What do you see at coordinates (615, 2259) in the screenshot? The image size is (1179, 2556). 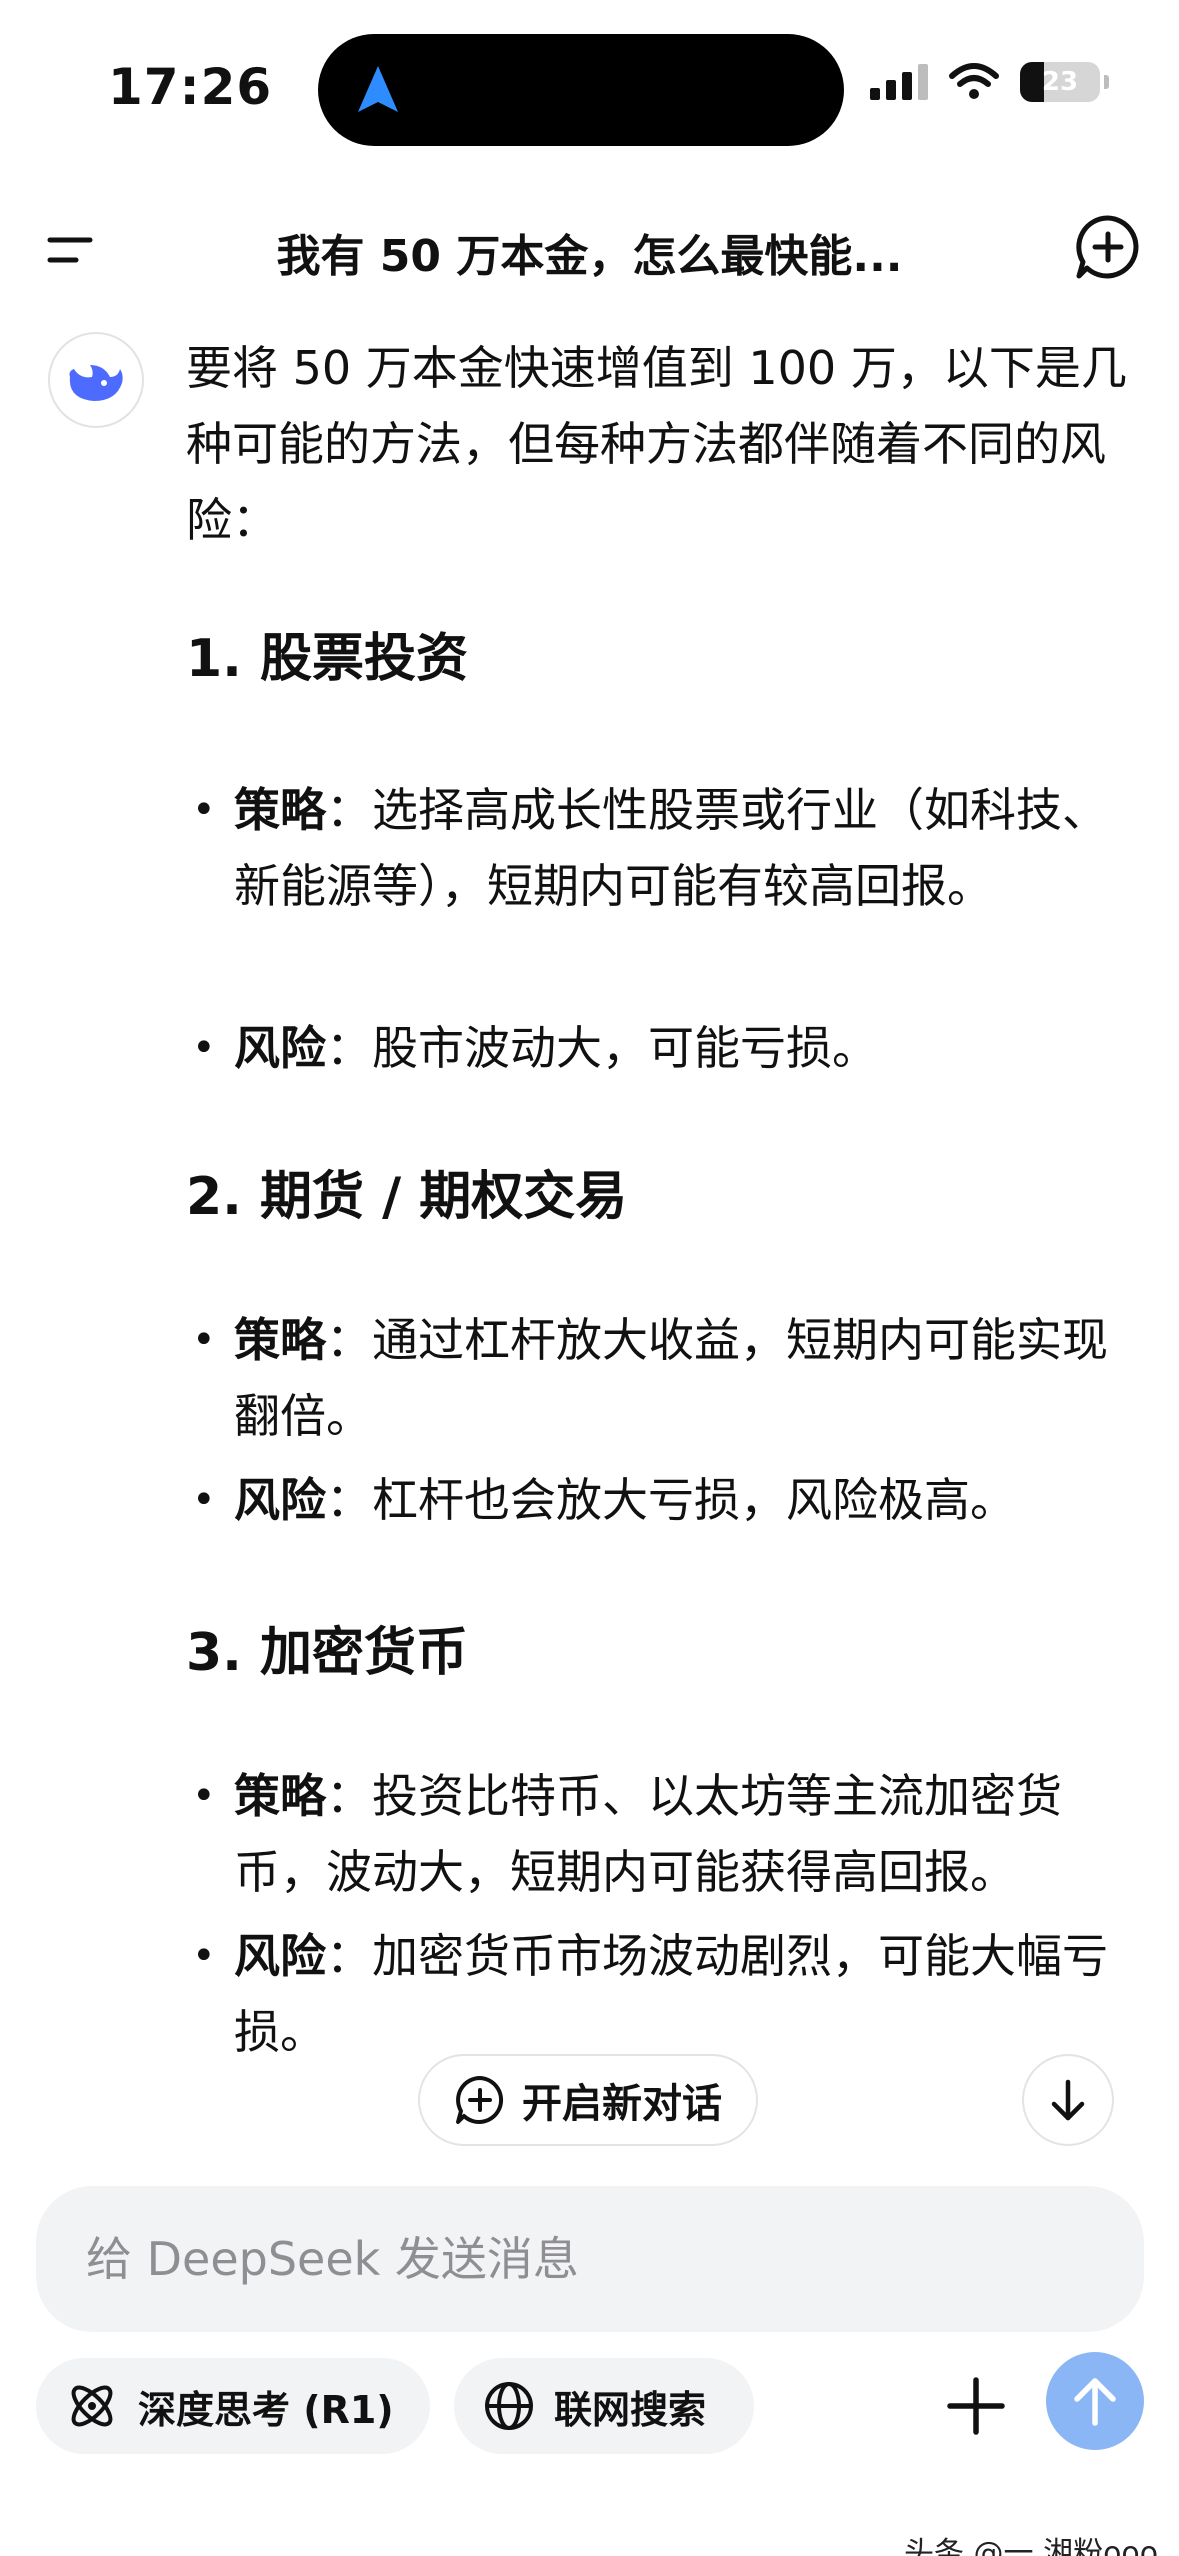 I see `message-input` at bounding box center [615, 2259].